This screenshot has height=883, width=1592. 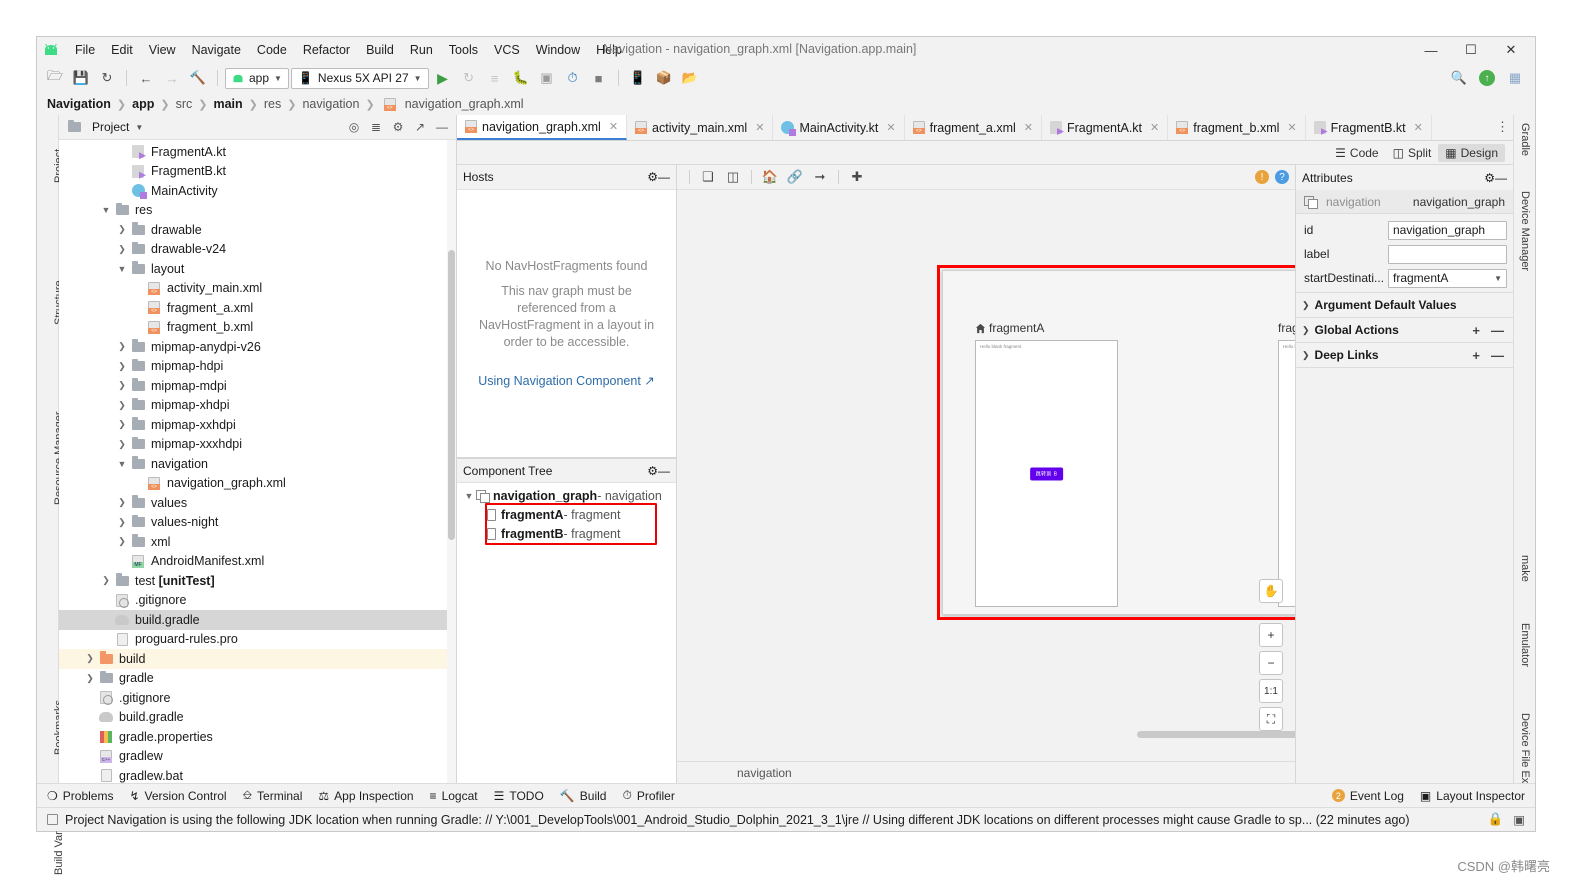 I want to click on breadcrumb-item-0: Navigation, so click(x=79, y=104).